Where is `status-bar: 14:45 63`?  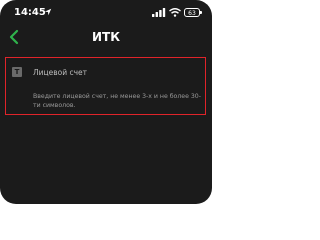
status-bar: 14:45 63 is located at coordinates (106, 12).